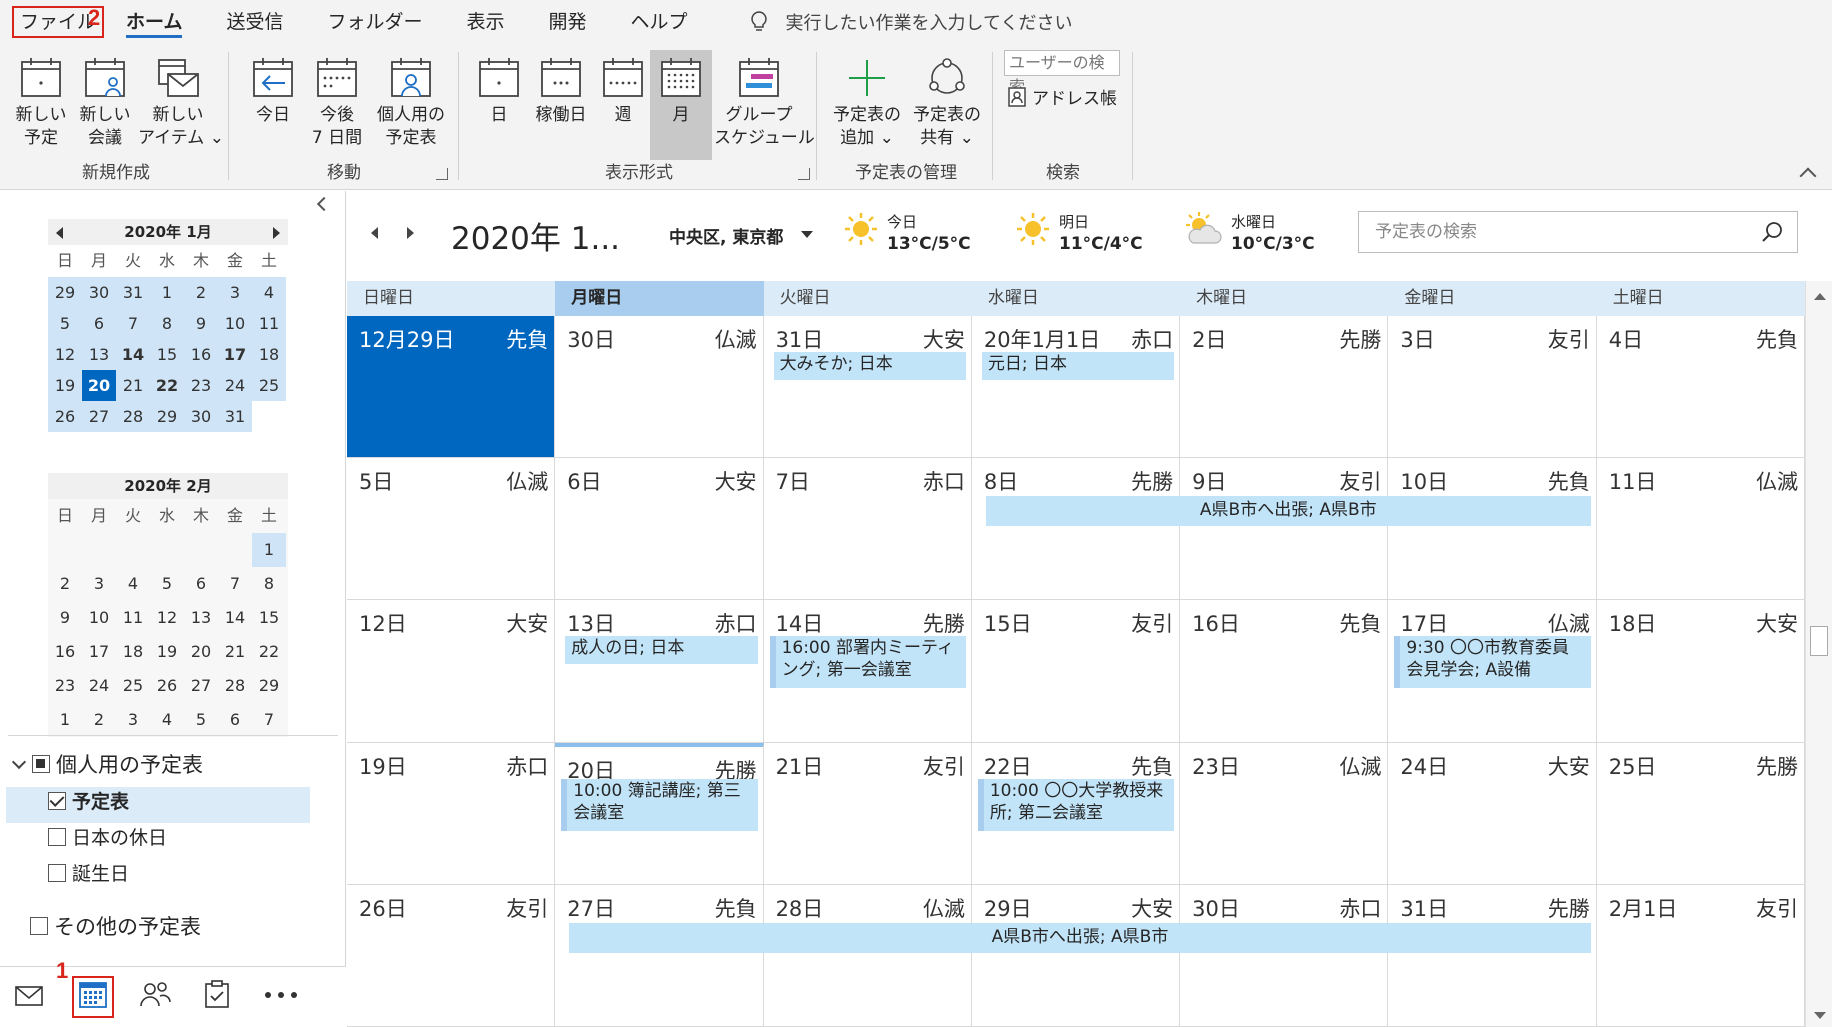 This screenshot has height=1027, width=1832. I want to click on scroll-up-icon, so click(1820, 296).